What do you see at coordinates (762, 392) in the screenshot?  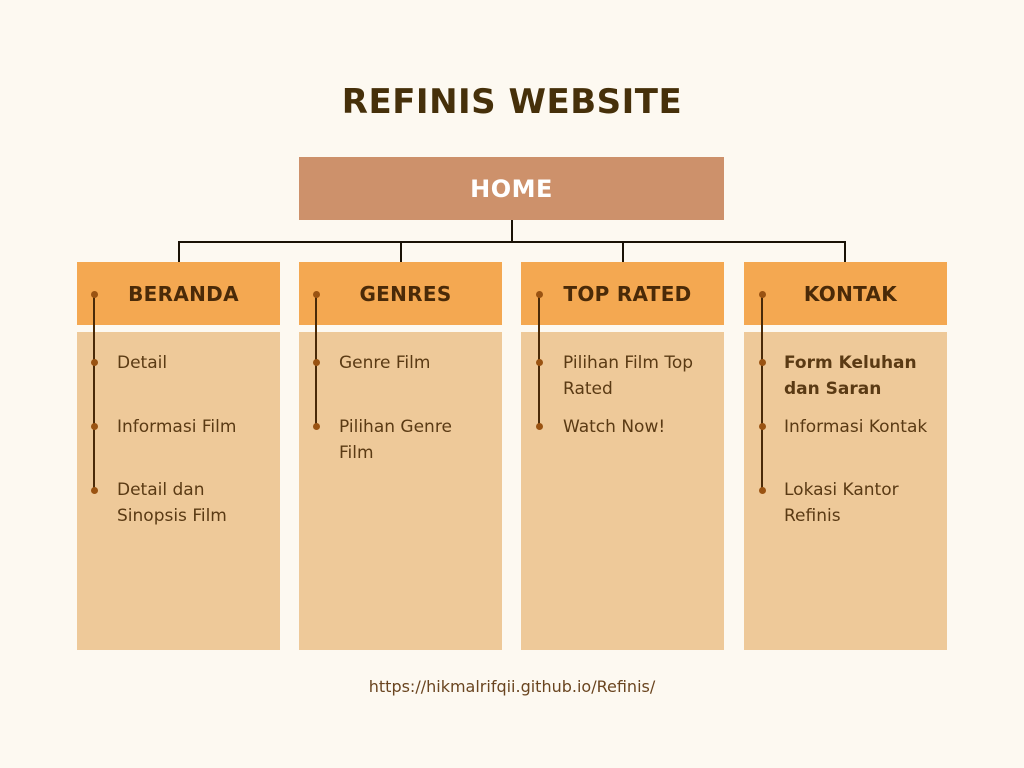 I see `timeline-line-kontak` at bounding box center [762, 392].